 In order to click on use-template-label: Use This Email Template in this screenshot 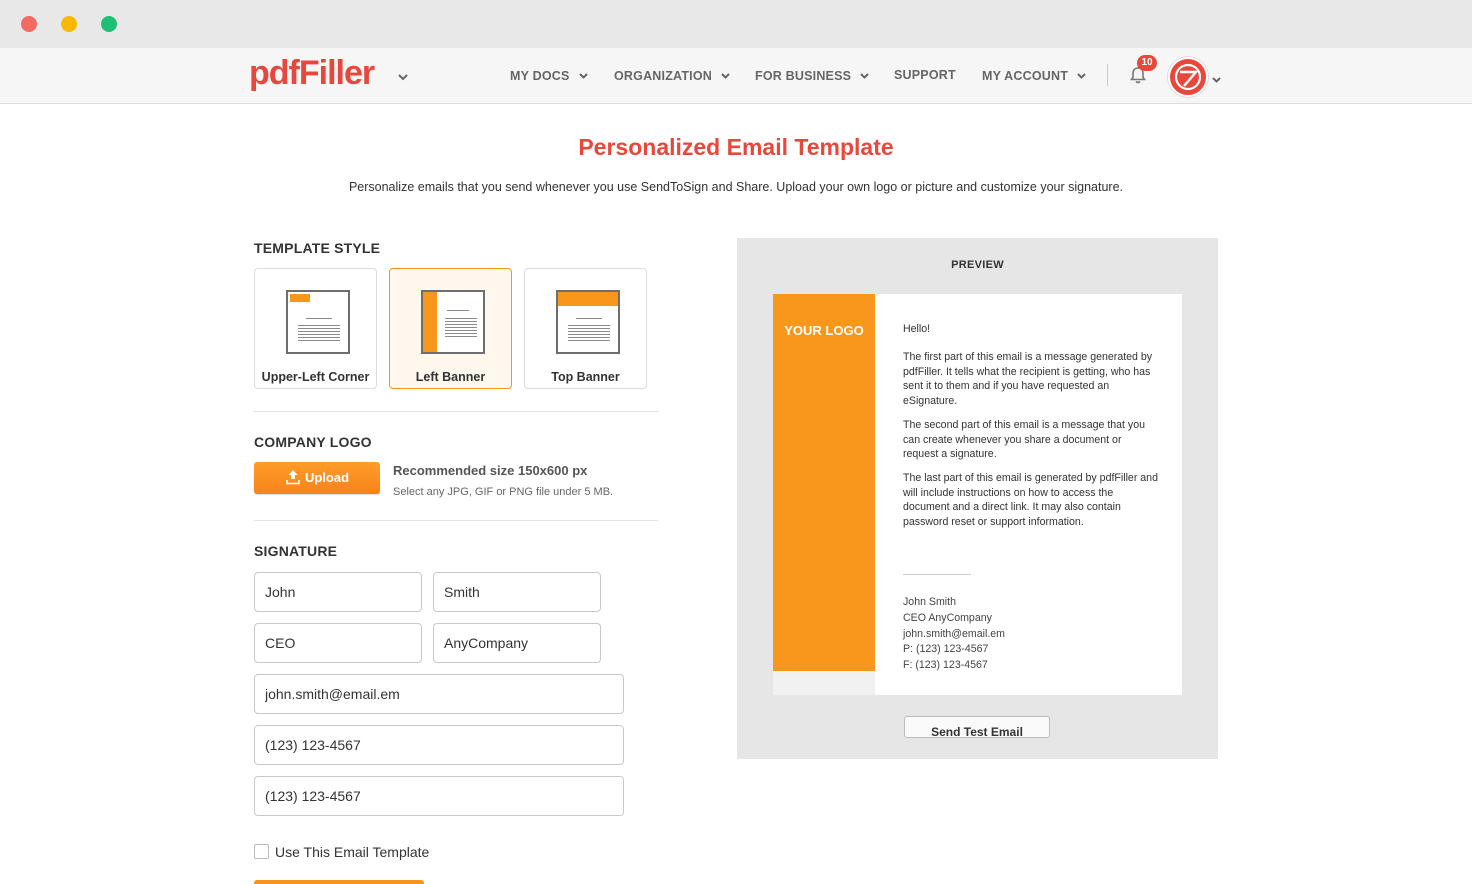, I will do `click(352, 852)`.